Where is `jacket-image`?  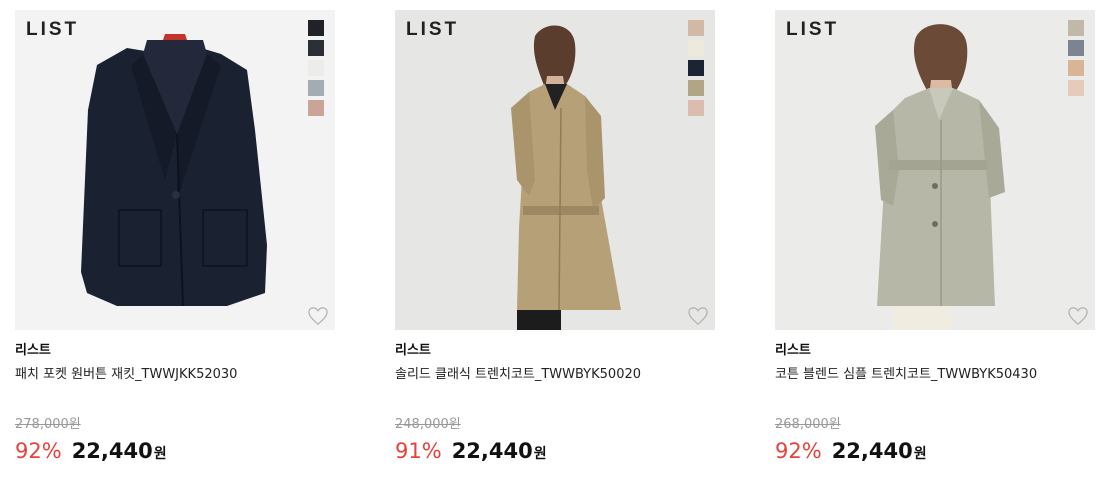 jacket-image is located at coordinates (174, 170).